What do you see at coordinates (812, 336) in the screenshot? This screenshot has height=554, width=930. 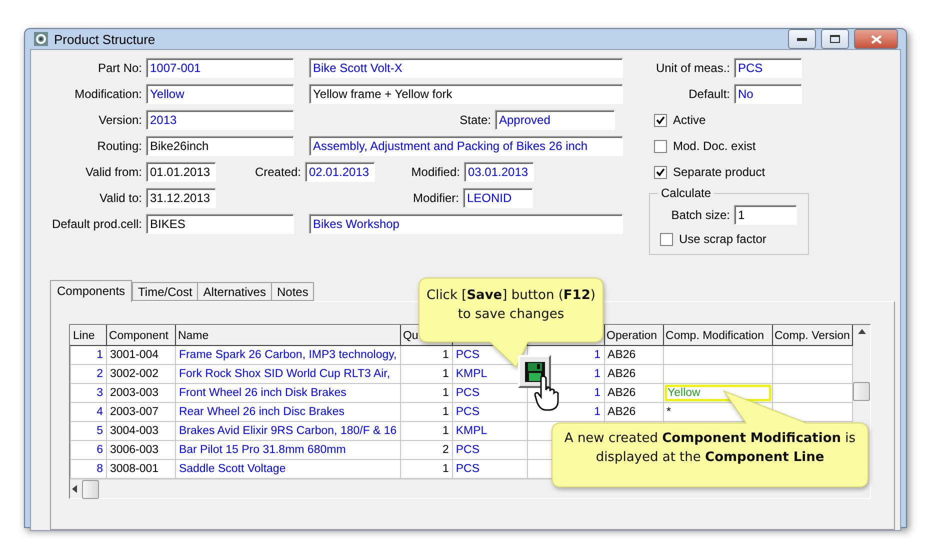 I see `column-header: Comp. Version` at bounding box center [812, 336].